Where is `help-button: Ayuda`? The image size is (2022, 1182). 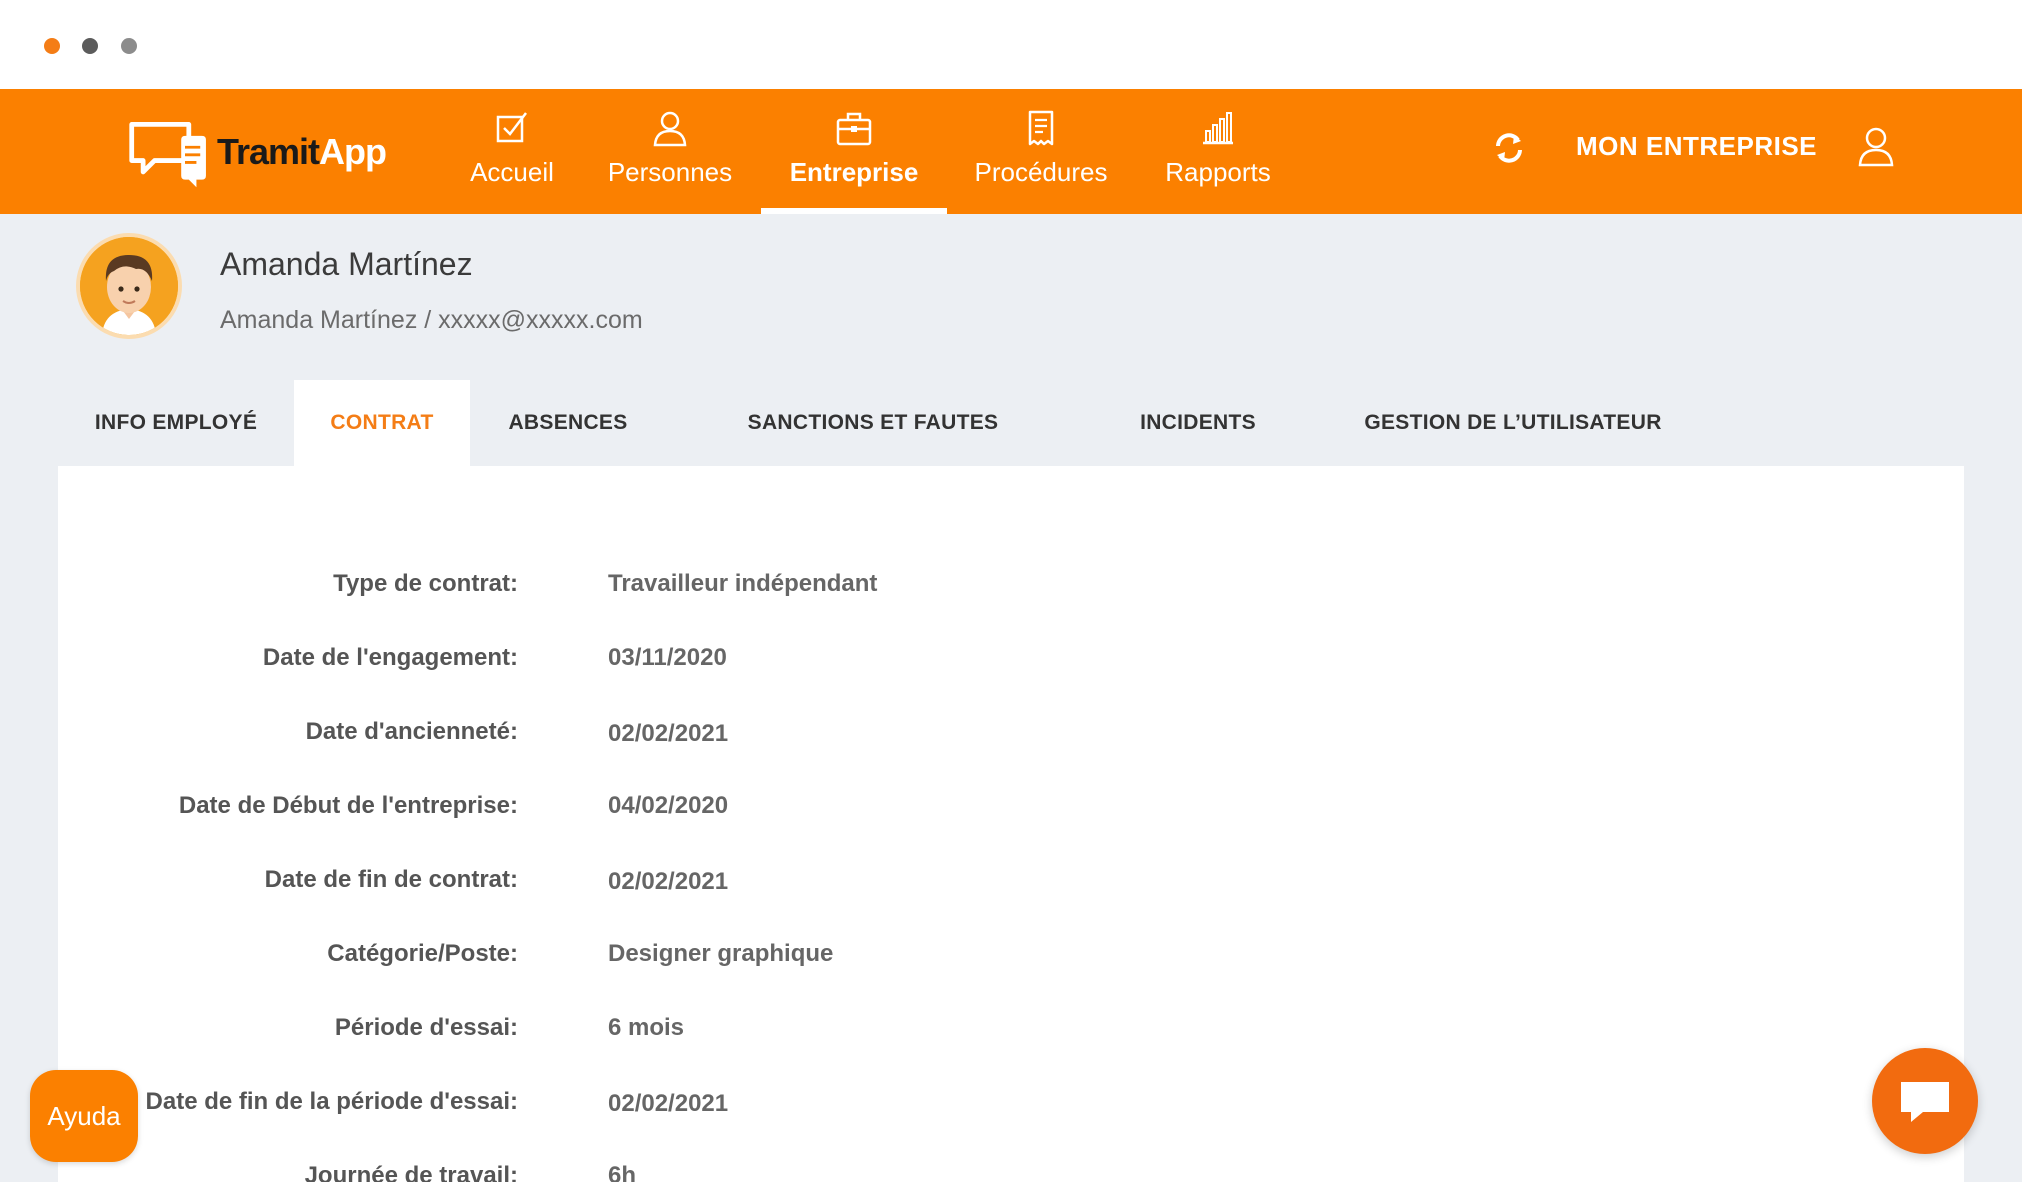 help-button: Ayuda is located at coordinates (84, 1116).